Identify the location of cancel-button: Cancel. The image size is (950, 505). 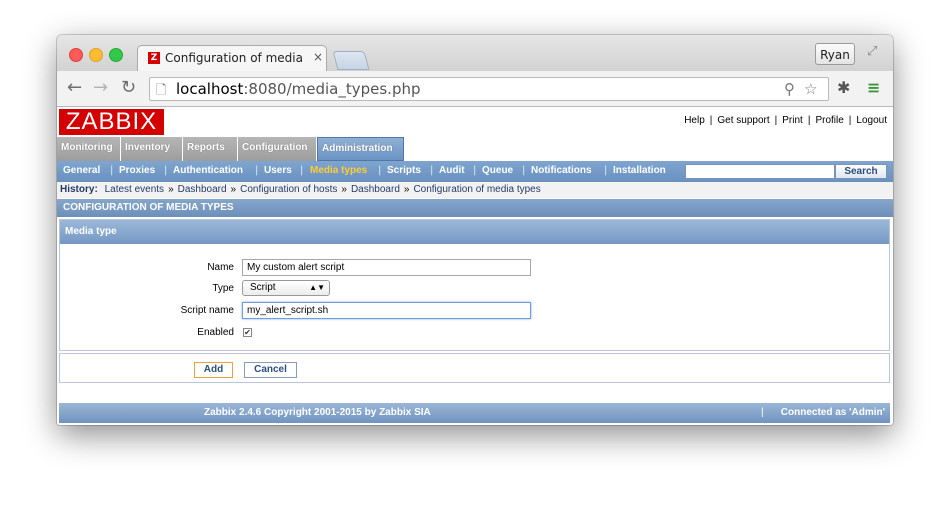
(270, 370).